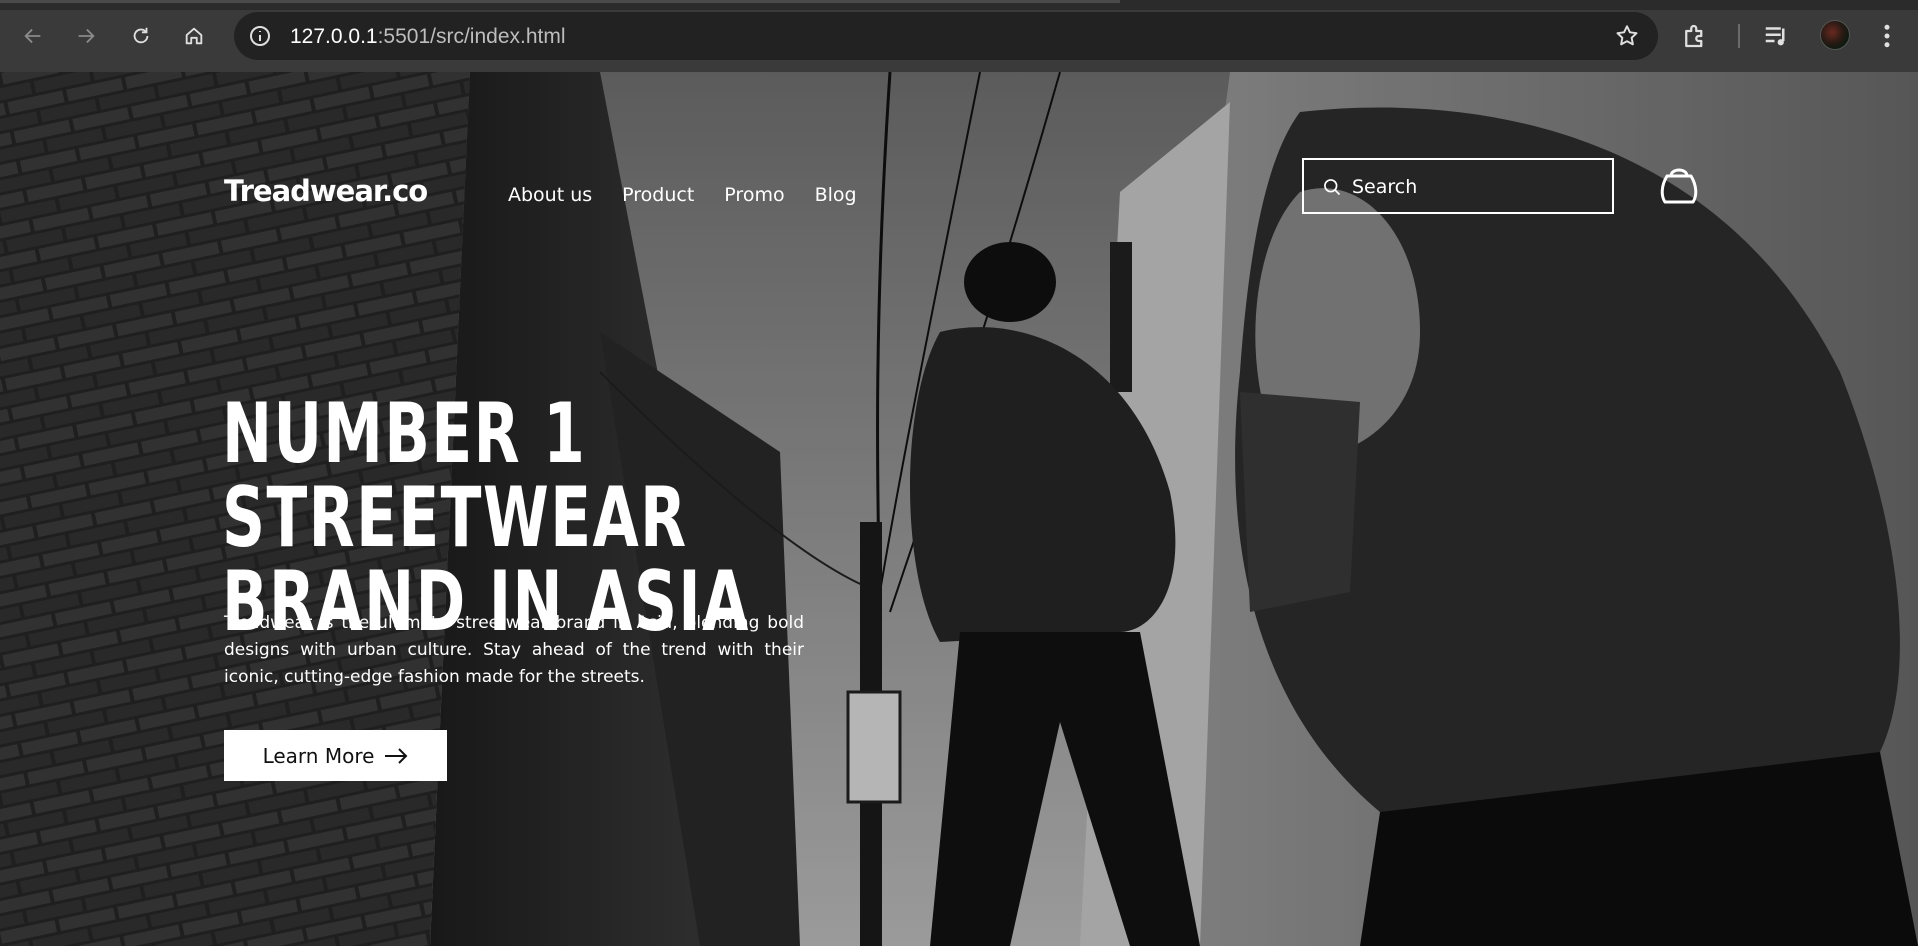 Image resolution: width=1918 pixels, height=946 pixels. Describe the element at coordinates (1477, 187) in the screenshot. I see `search-input` at that location.